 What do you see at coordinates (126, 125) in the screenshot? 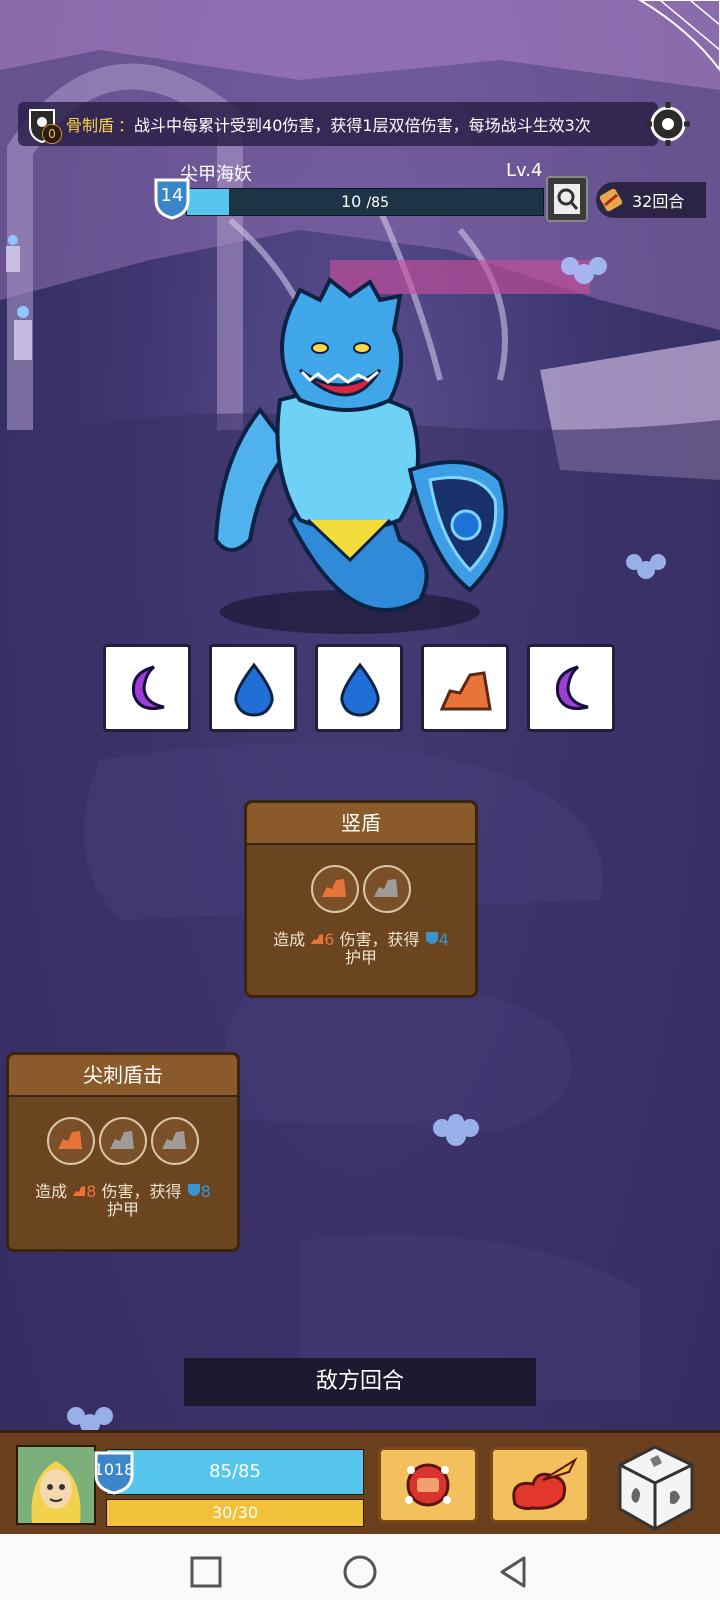
I see `relic-name-colon: ：` at bounding box center [126, 125].